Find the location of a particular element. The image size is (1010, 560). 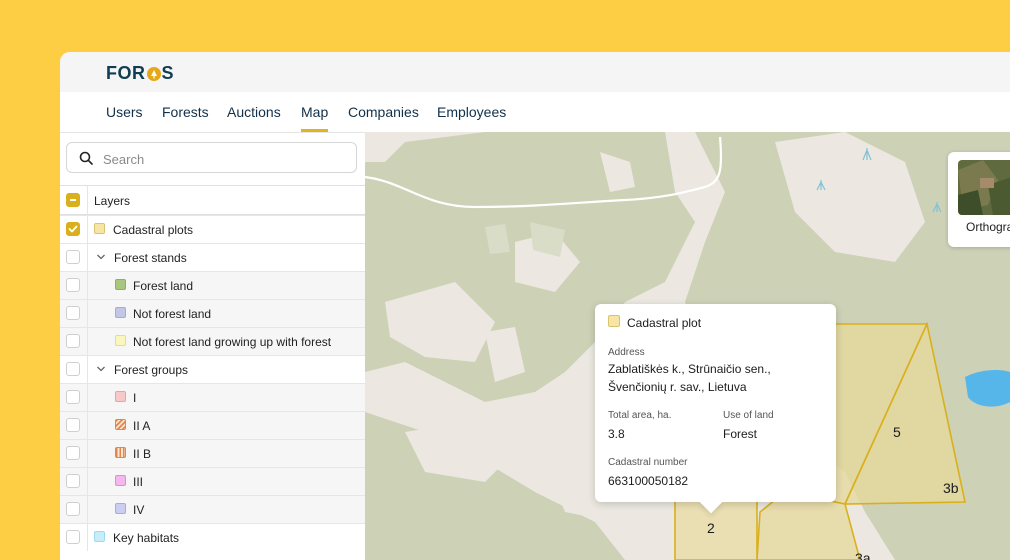

nav-employees: Employees is located at coordinates (471, 112).